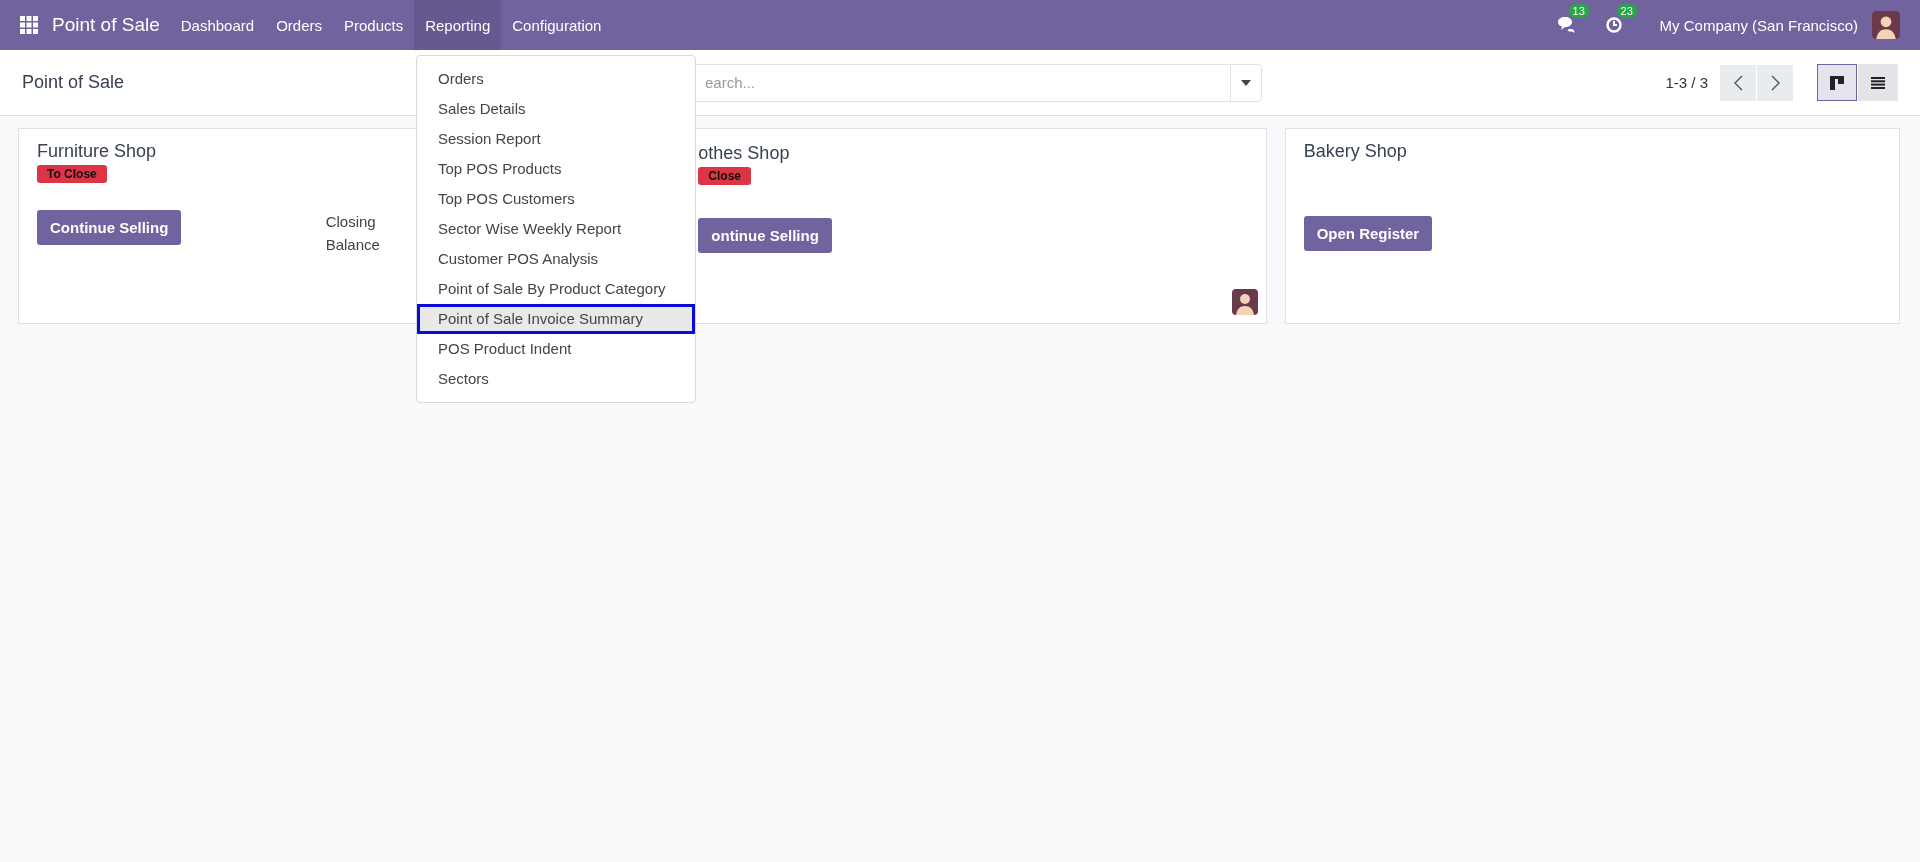 This screenshot has width=1920, height=862. Describe the element at coordinates (374, 25) in the screenshot. I see `menu-item: Products` at that location.